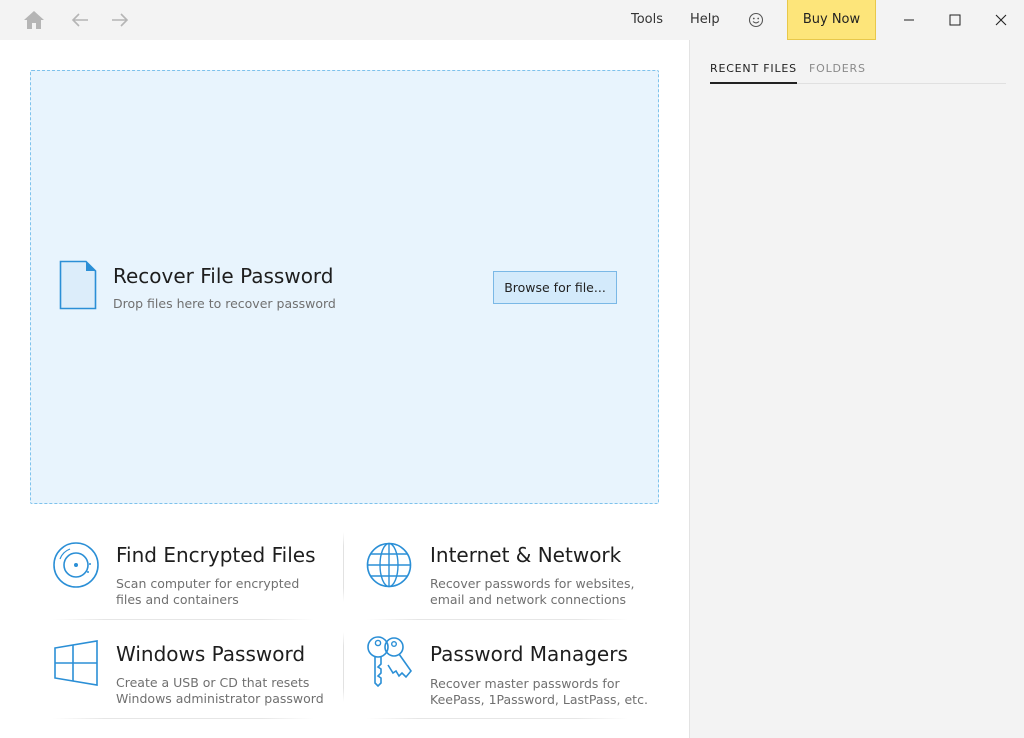  Describe the element at coordinates (211, 654) in the screenshot. I see `tile-title: Windows Password` at that location.